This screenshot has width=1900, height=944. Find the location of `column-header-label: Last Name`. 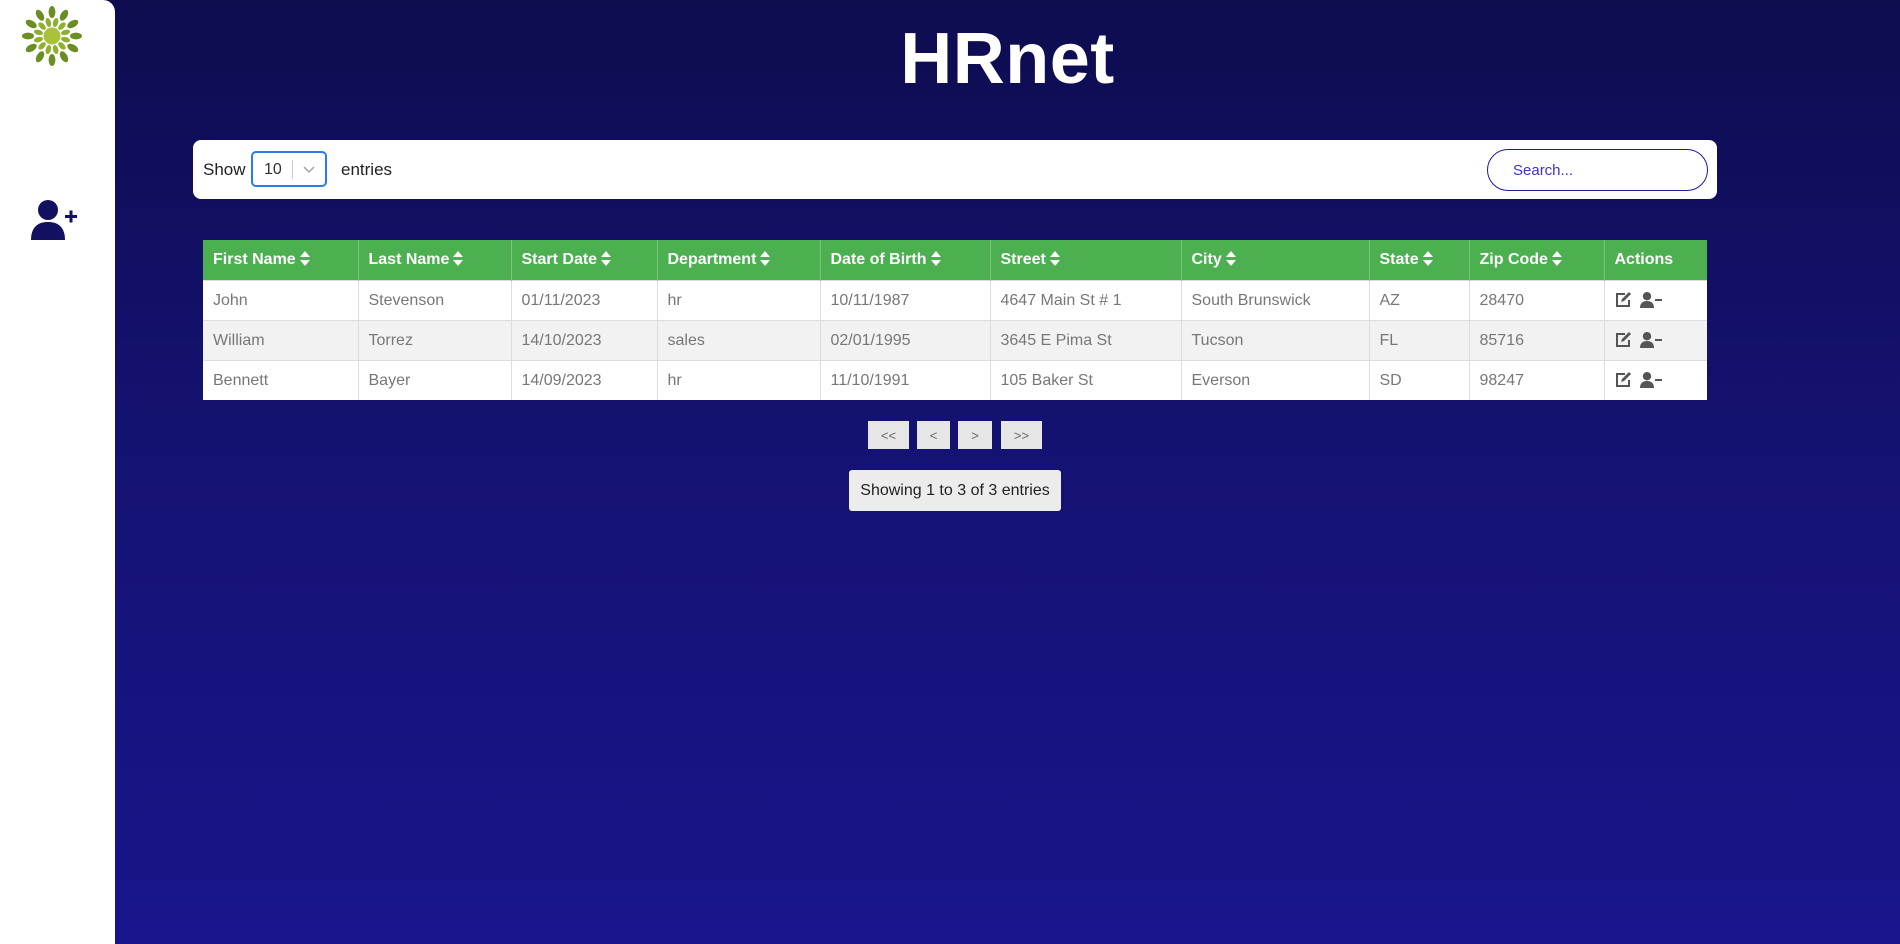

column-header-label: Last Name is located at coordinates (409, 259).